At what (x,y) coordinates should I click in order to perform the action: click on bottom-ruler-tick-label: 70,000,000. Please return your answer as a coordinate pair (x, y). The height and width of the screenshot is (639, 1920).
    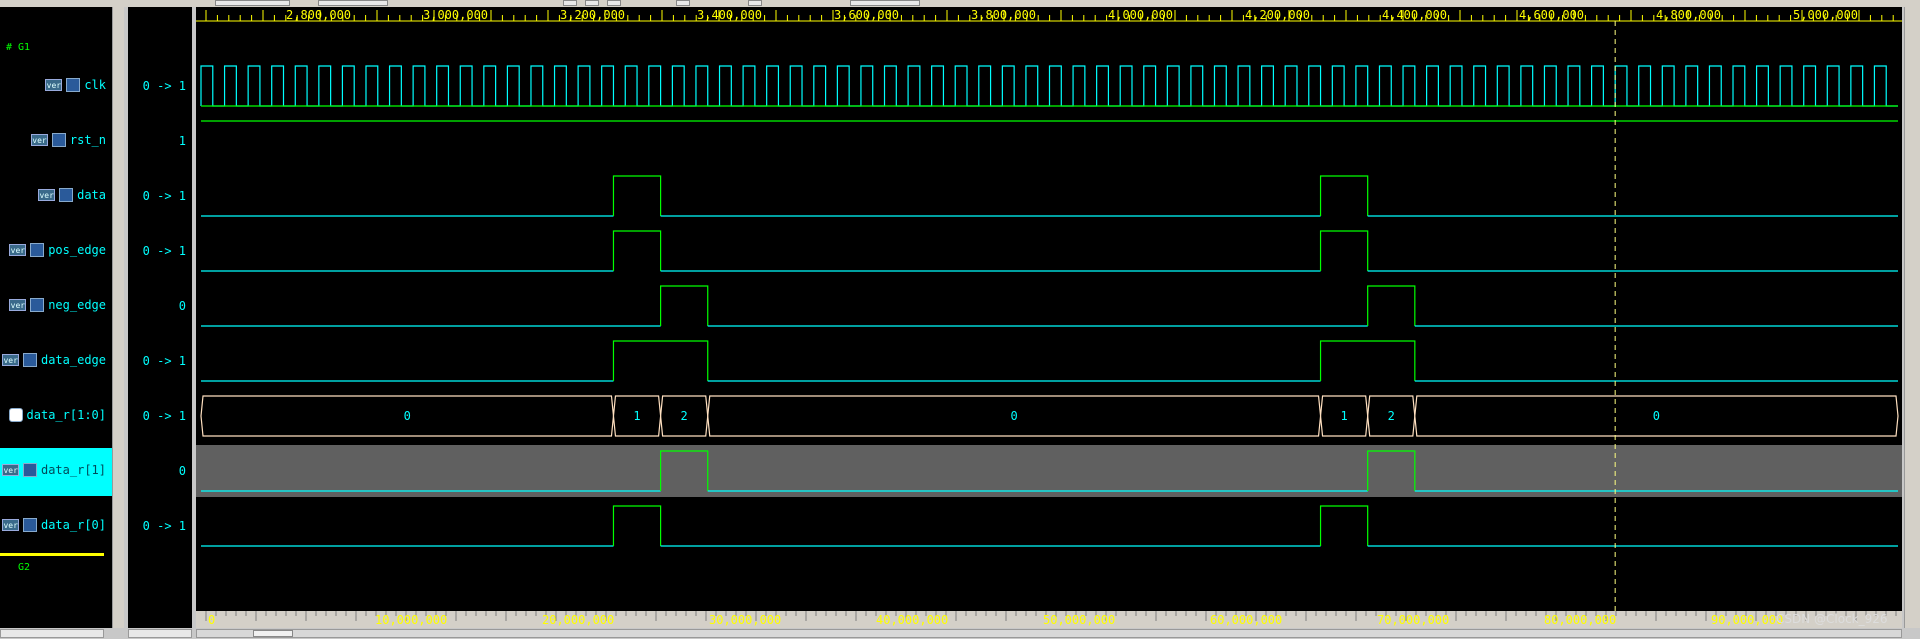
    Looking at the image, I should click on (1413, 620).